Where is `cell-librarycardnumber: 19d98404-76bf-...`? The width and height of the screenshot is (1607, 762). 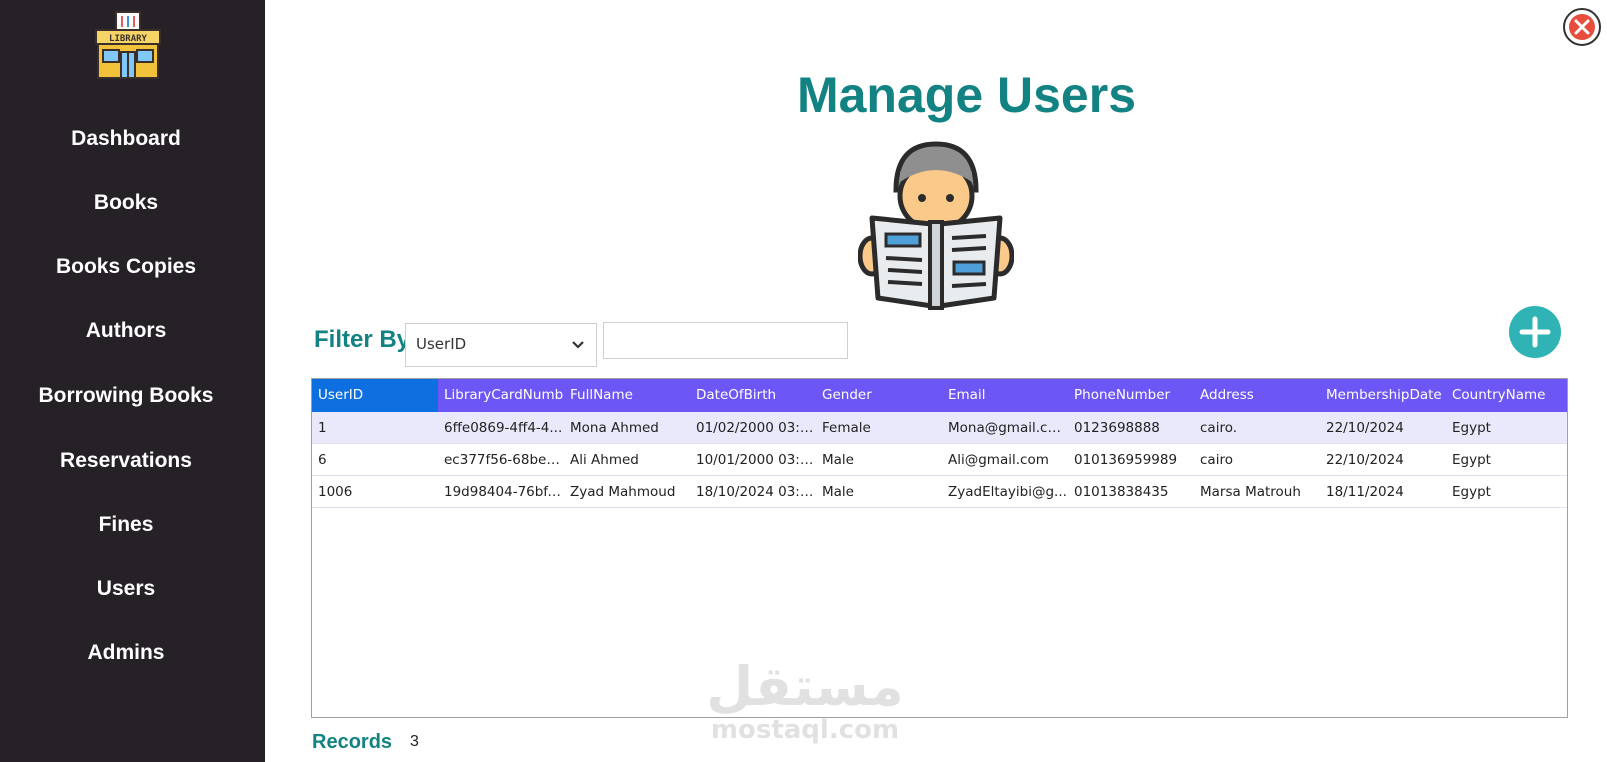
cell-librarycardnumber: 19d98404-76bf-... is located at coordinates (504, 492).